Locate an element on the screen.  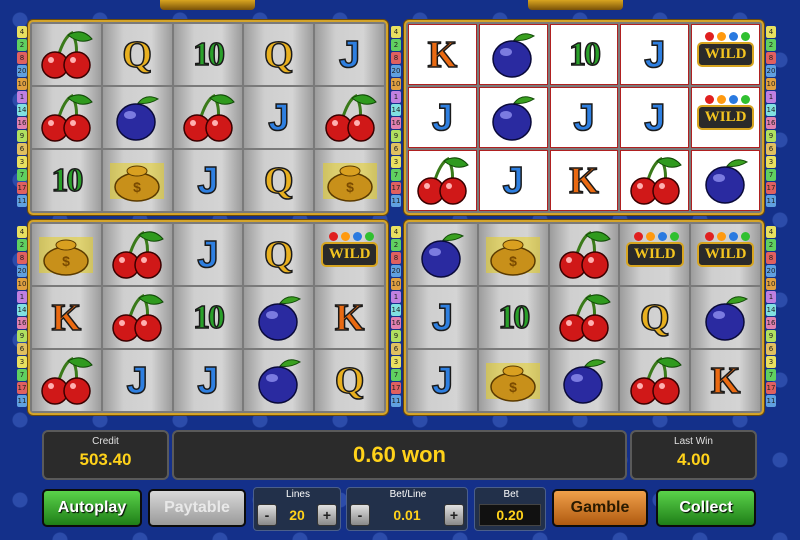
autoplay-button: Autoplay is located at coordinates (92, 508).